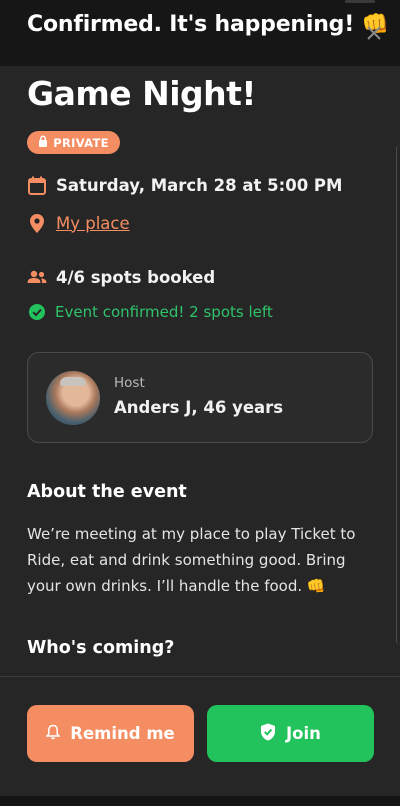 The width and height of the screenshot is (400, 806). Describe the element at coordinates (303, 733) in the screenshot. I see `join-label: Join` at that location.